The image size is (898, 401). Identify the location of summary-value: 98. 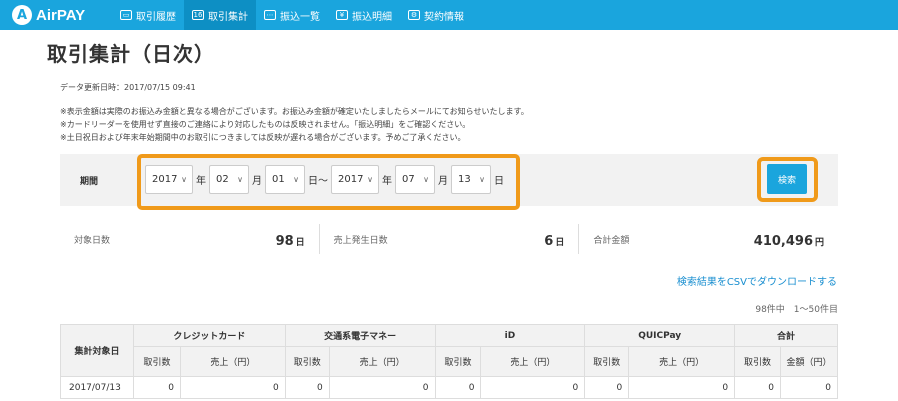
(284, 241).